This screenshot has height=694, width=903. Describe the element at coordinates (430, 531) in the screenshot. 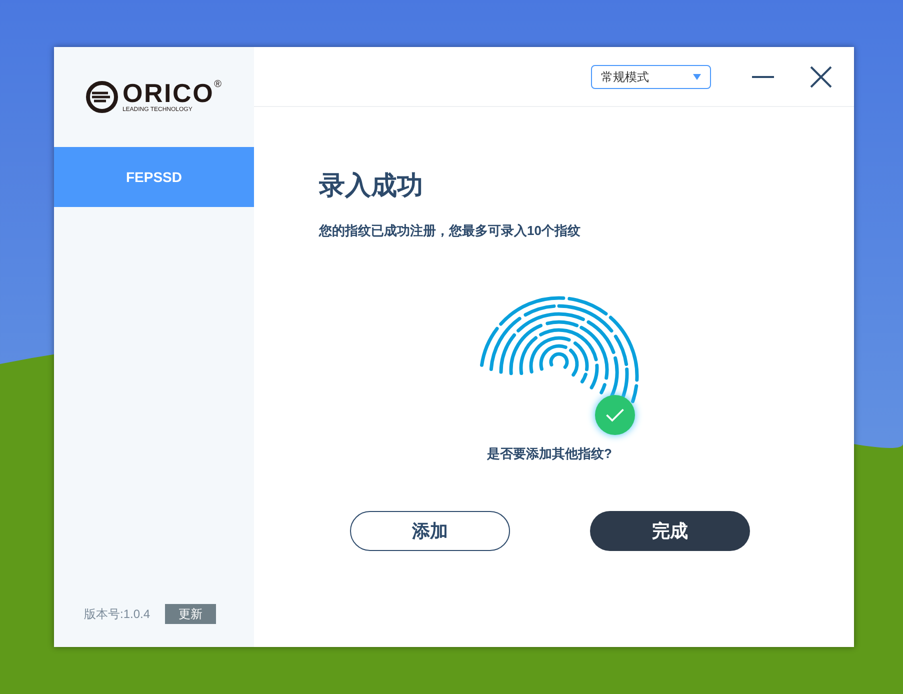

I see `add-button: 添加` at that location.